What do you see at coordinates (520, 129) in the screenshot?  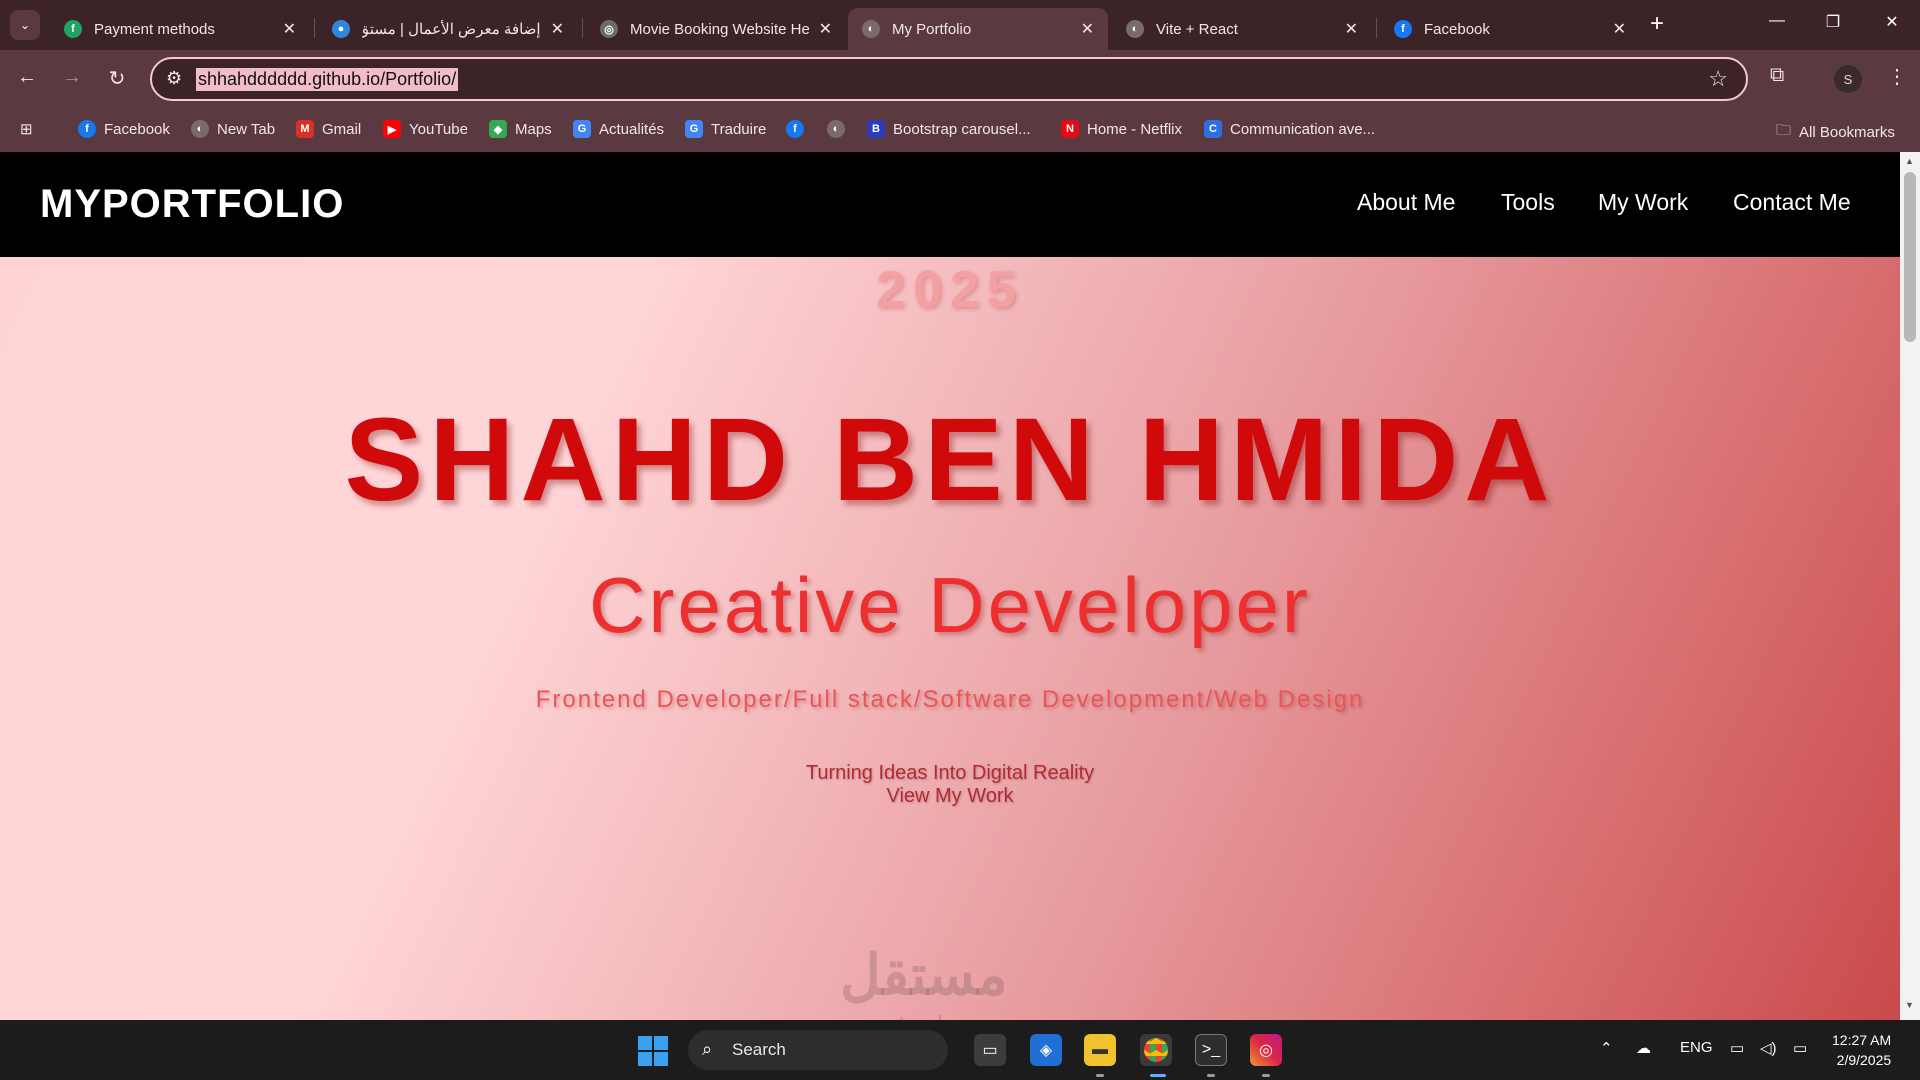 I see `bookmark-maps: ◆ Maps` at bounding box center [520, 129].